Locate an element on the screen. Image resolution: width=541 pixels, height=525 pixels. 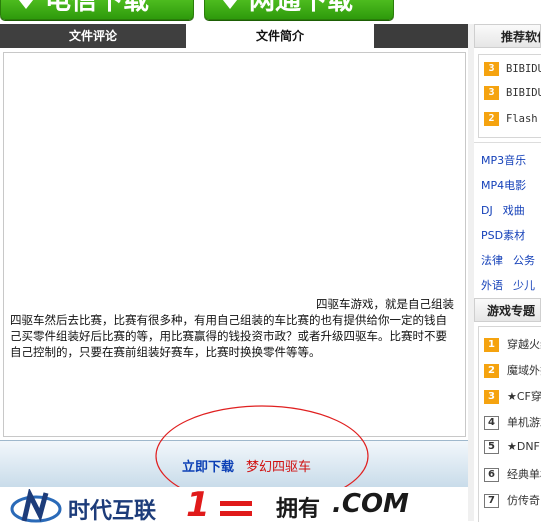
game-item: 3 ★CF穿越 is located at coordinates (512, 396).